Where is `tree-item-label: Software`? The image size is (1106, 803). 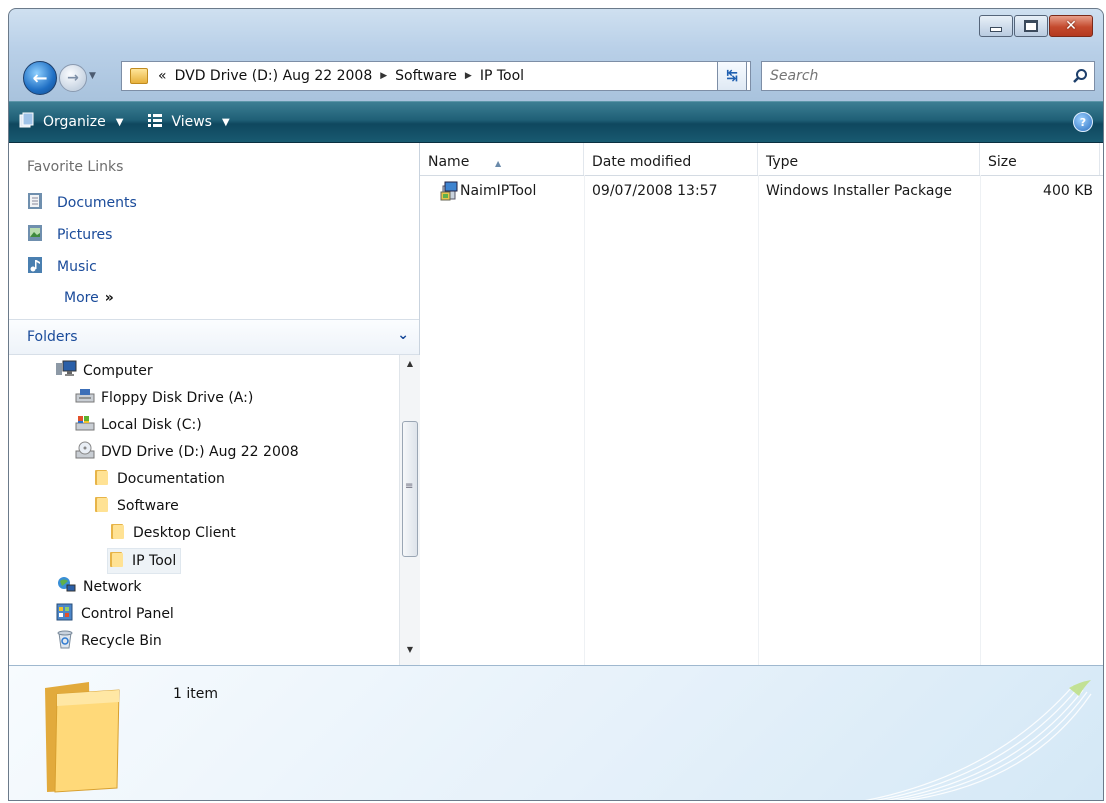
tree-item-label: Software is located at coordinates (148, 506).